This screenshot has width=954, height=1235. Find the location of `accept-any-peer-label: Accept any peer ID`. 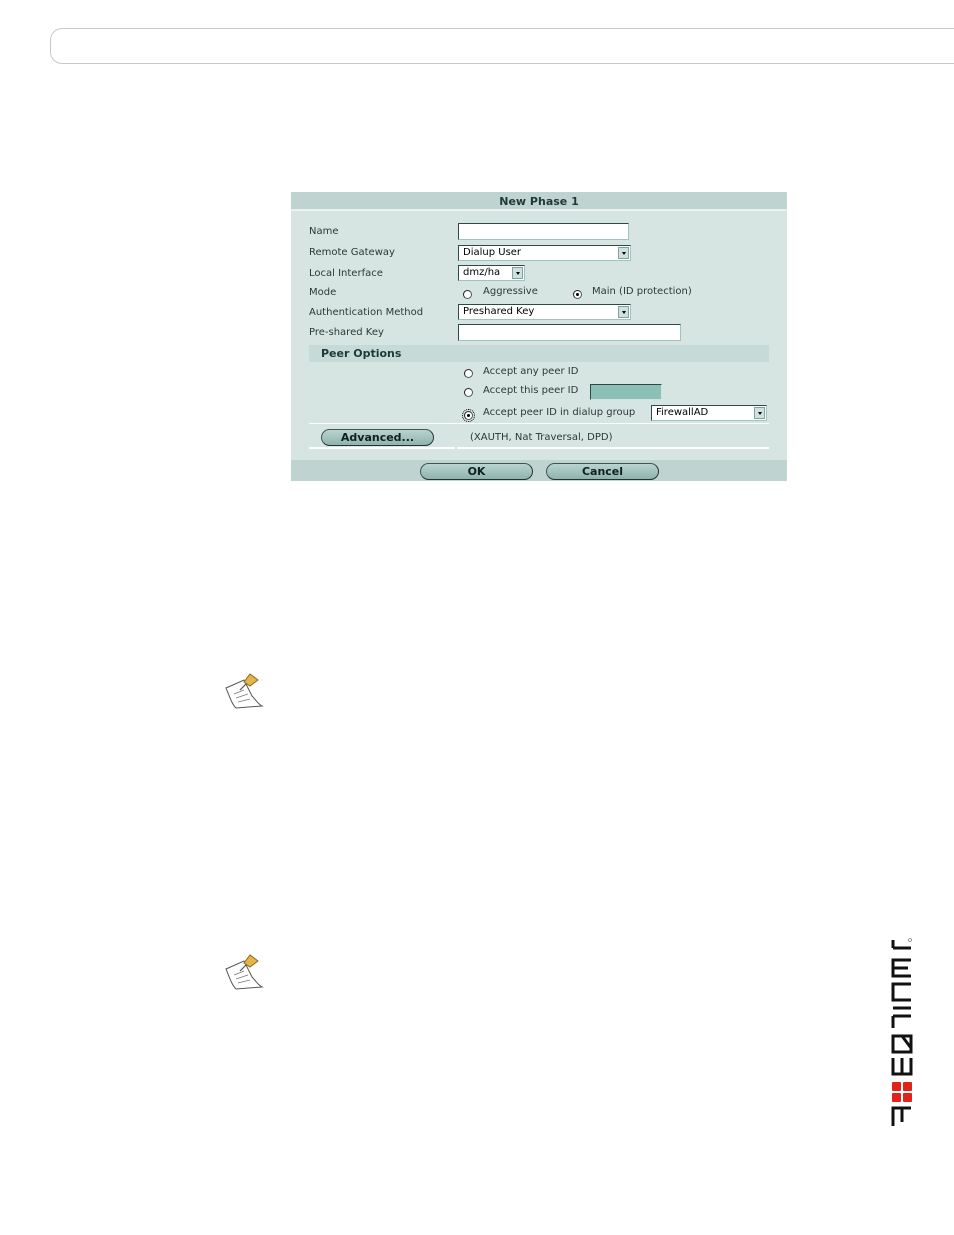

accept-any-peer-label: Accept any peer ID is located at coordinates (531, 371).